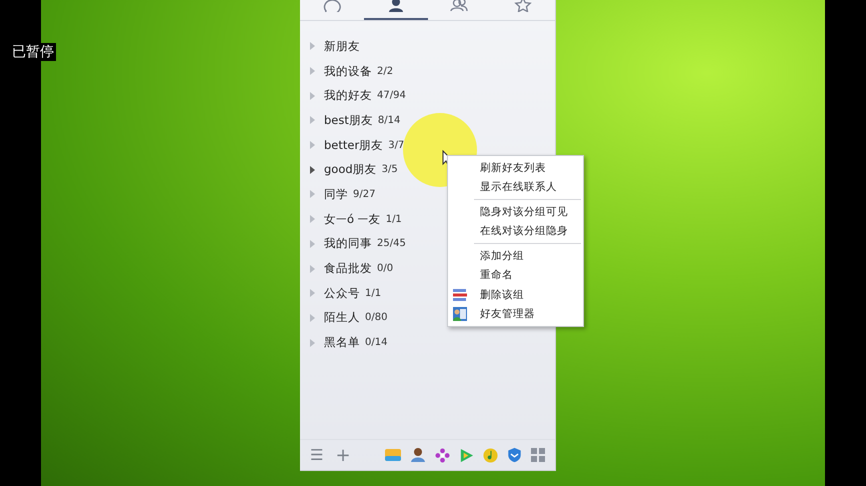 The width and height of the screenshot is (866, 486). I want to click on group-name: 陌生人, so click(342, 318).